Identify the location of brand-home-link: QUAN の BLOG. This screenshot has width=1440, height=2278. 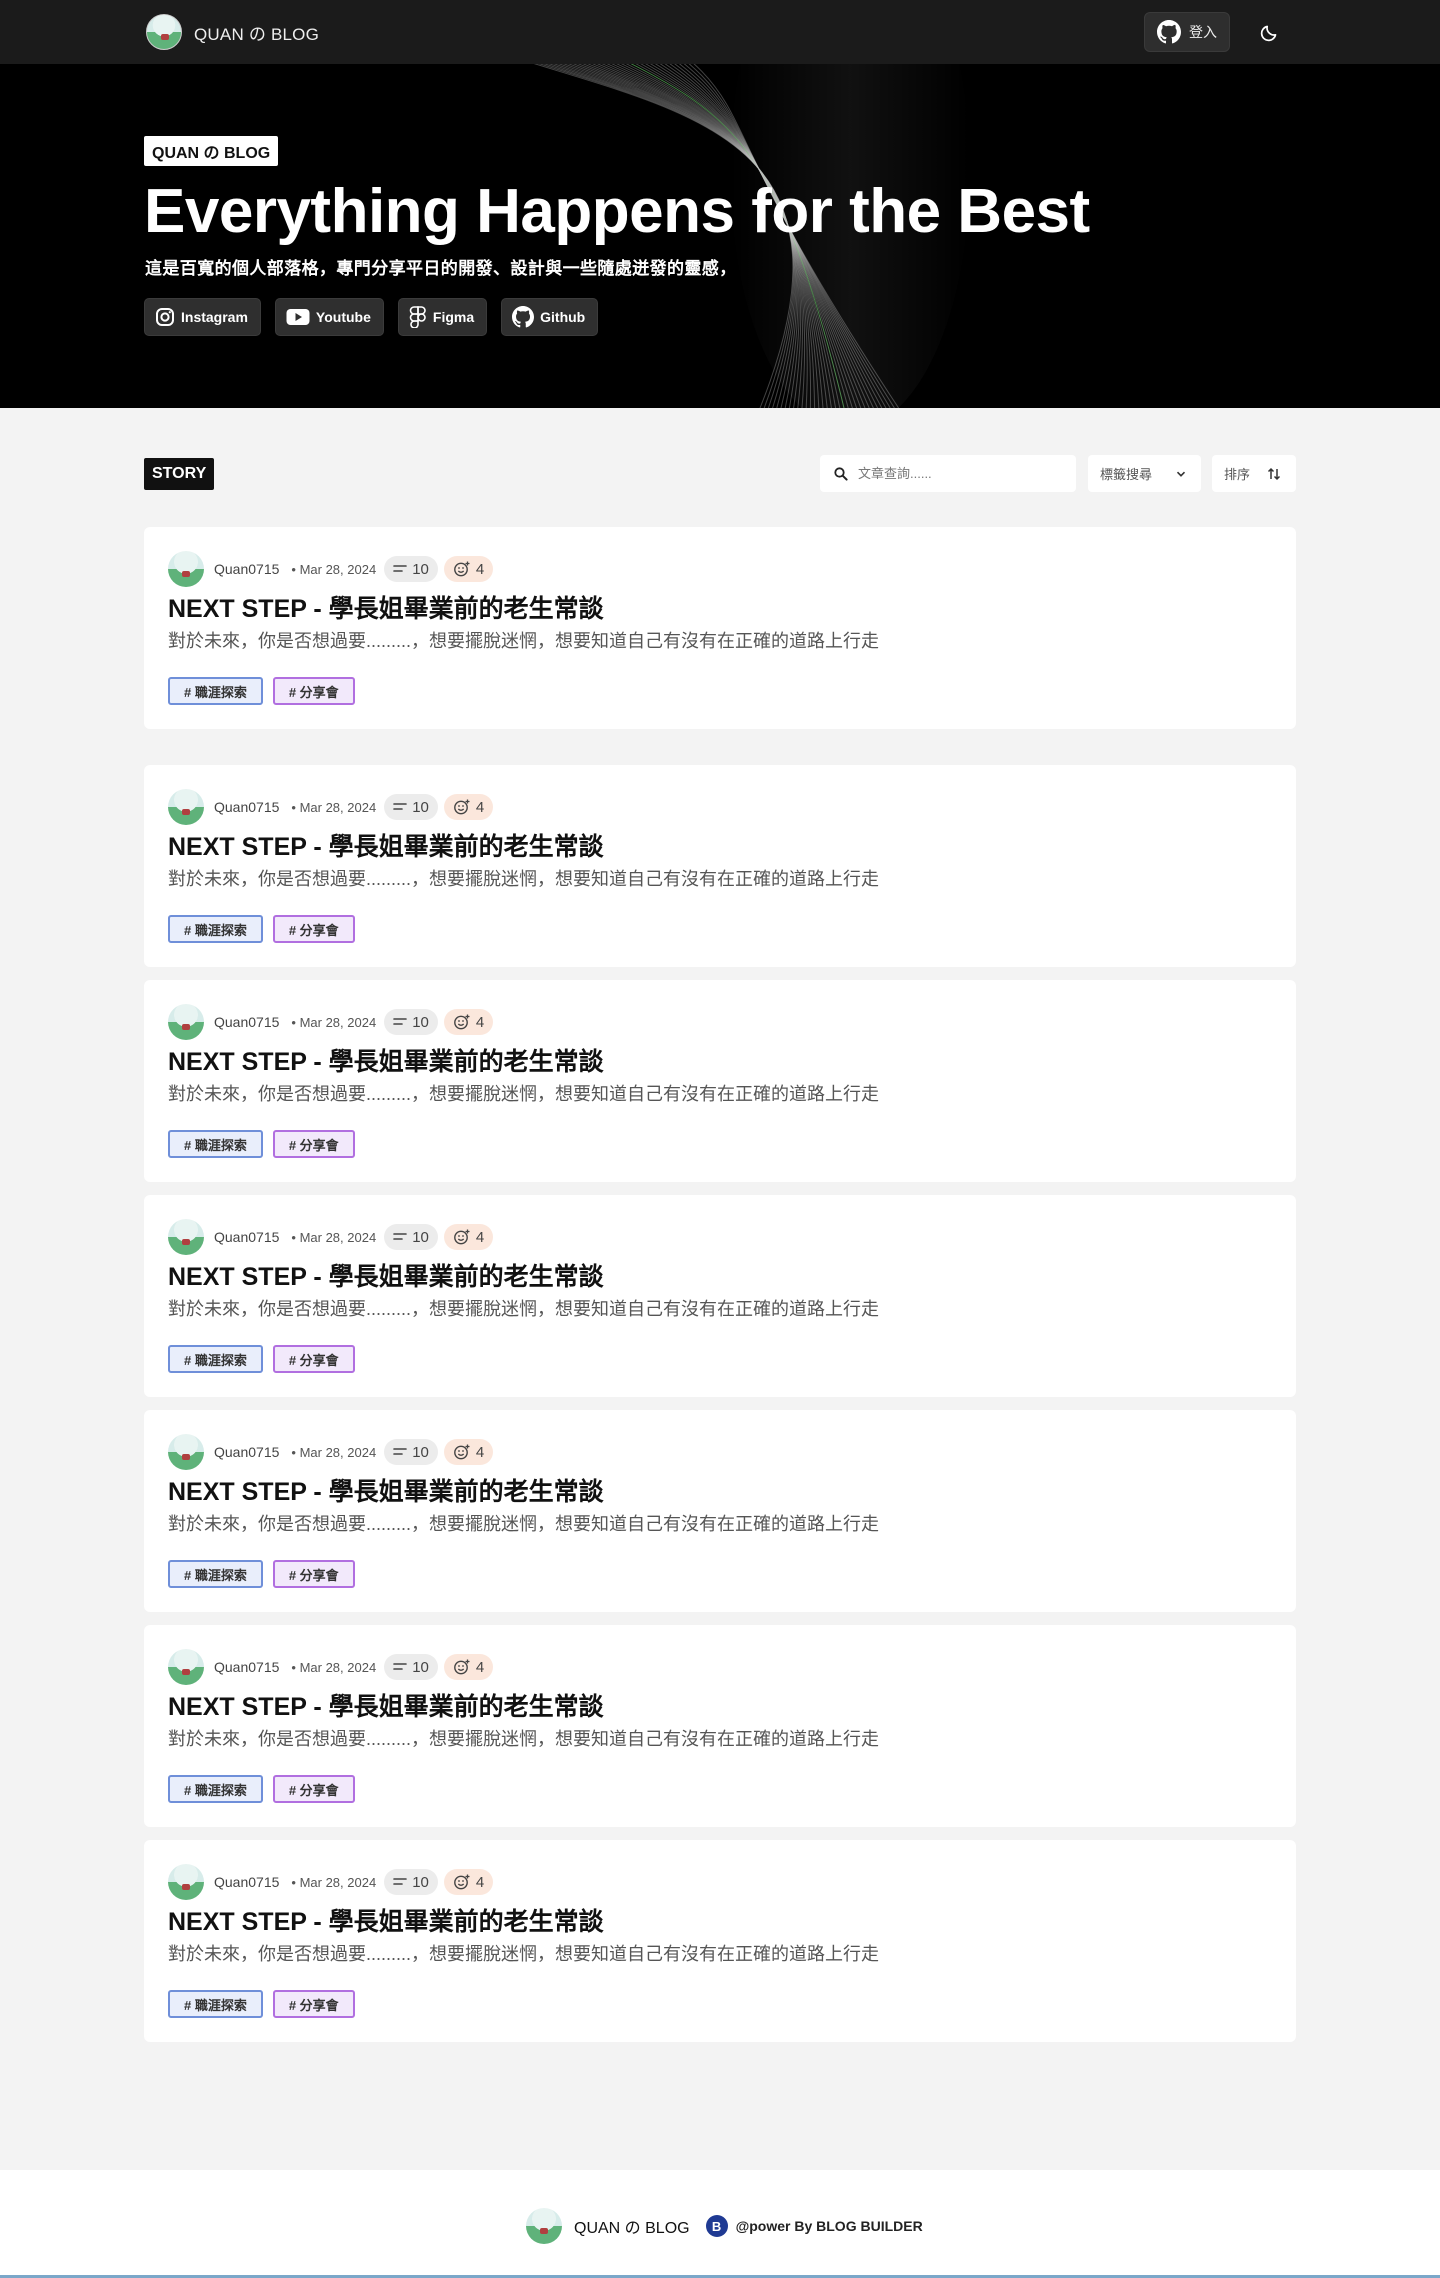
(232, 32).